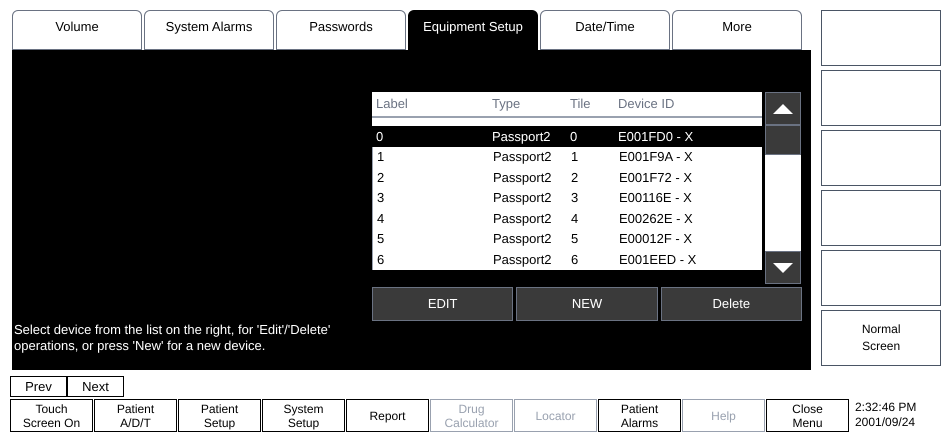 The height and width of the screenshot is (433, 941). Describe the element at coordinates (95, 386) in the screenshot. I see `pager-button: Next` at that location.